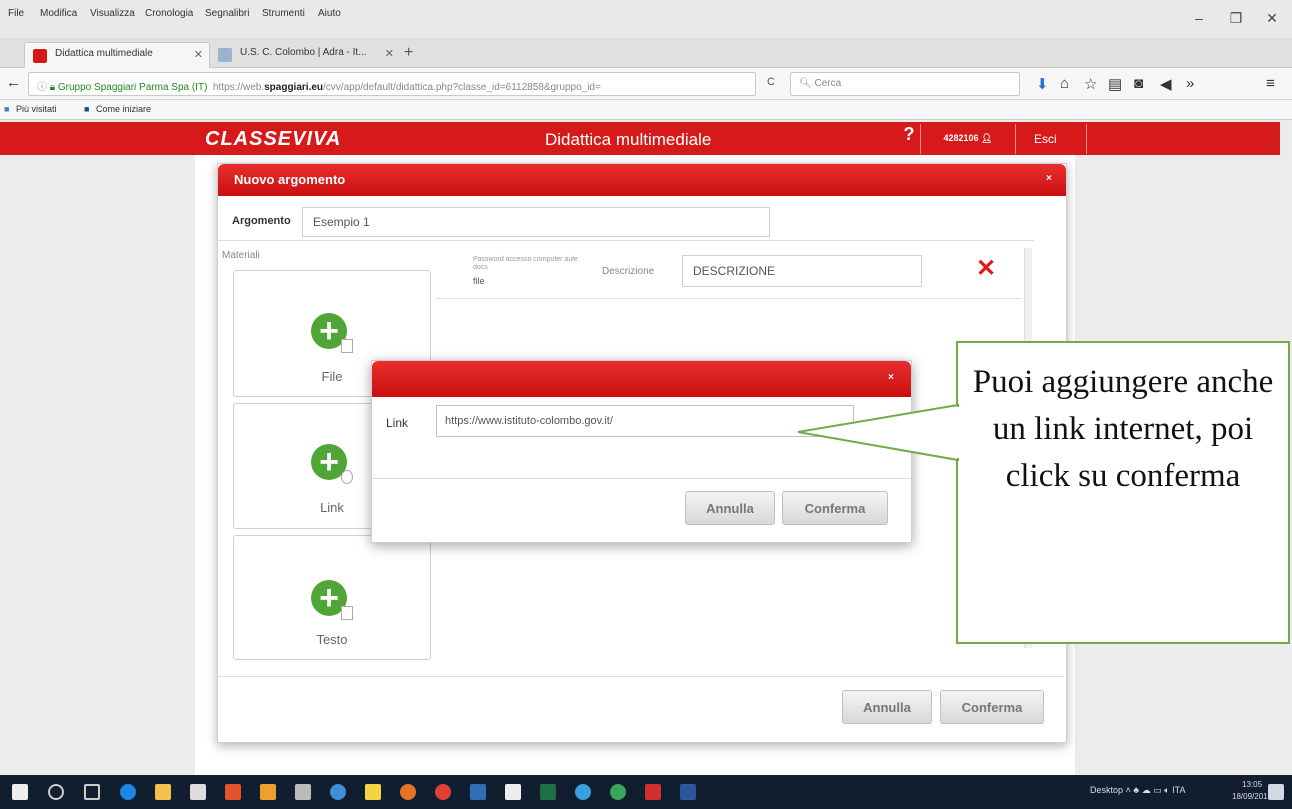 The height and width of the screenshot is (809, 1292). What do you see at coordinates (87, 109) in the screenshot?
I see `bookmark-page-icon: ■` at bounding box center [87, 109].